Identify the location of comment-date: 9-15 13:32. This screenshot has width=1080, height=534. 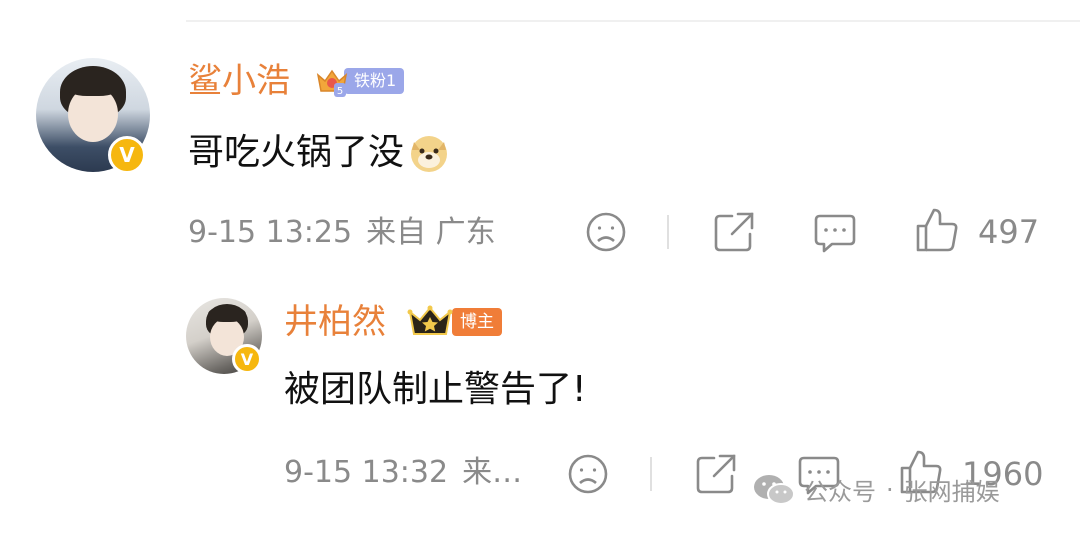
(366, 472).